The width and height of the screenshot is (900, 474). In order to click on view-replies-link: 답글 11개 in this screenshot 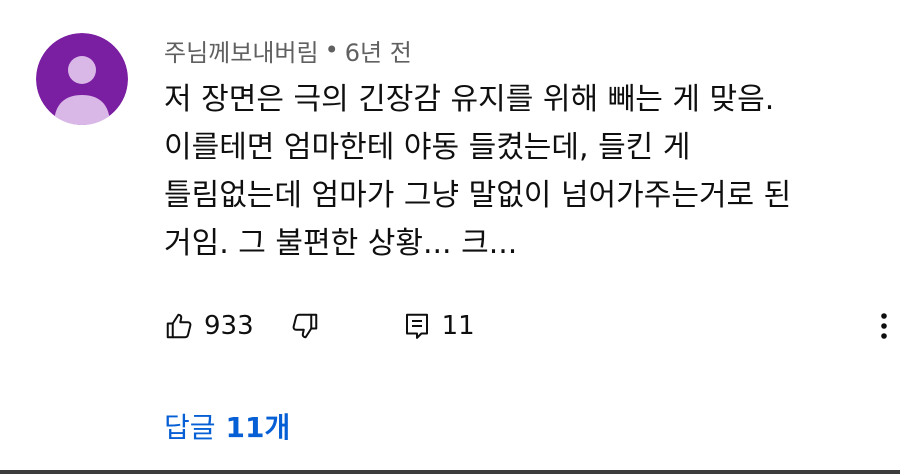, I will do `click(227, 426)`.